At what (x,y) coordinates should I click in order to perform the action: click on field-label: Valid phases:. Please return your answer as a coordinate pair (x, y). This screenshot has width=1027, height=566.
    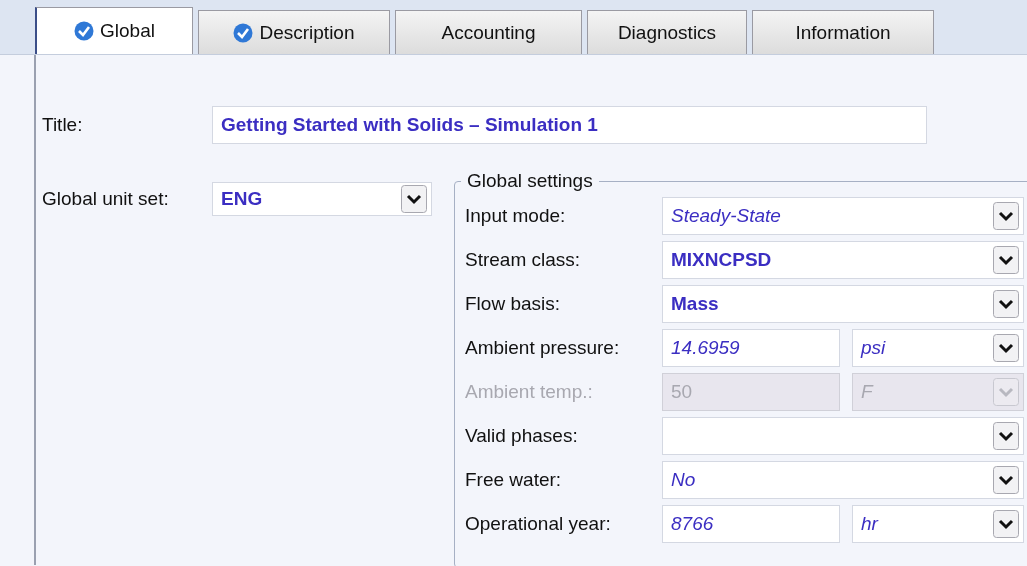
    Looking at the image, I should click on (522, 436).